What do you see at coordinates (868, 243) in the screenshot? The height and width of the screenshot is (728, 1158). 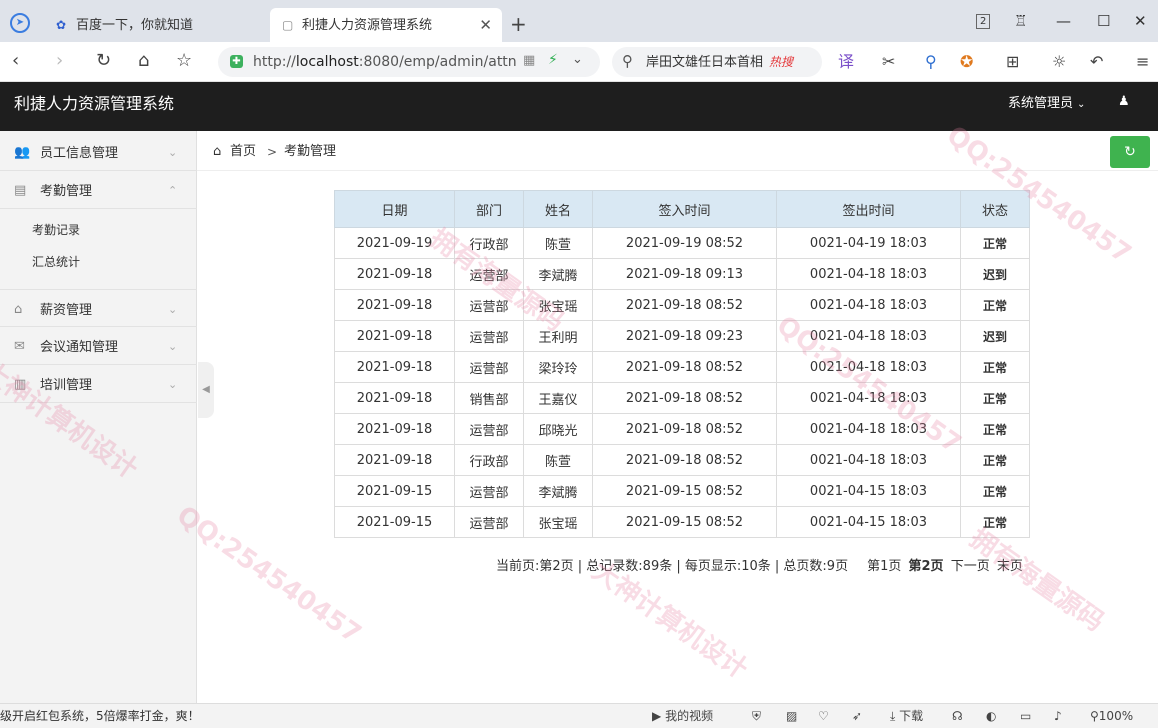 I see `cell-checkout: 0021-04-19 18:03` at bounding box center [868, 243].